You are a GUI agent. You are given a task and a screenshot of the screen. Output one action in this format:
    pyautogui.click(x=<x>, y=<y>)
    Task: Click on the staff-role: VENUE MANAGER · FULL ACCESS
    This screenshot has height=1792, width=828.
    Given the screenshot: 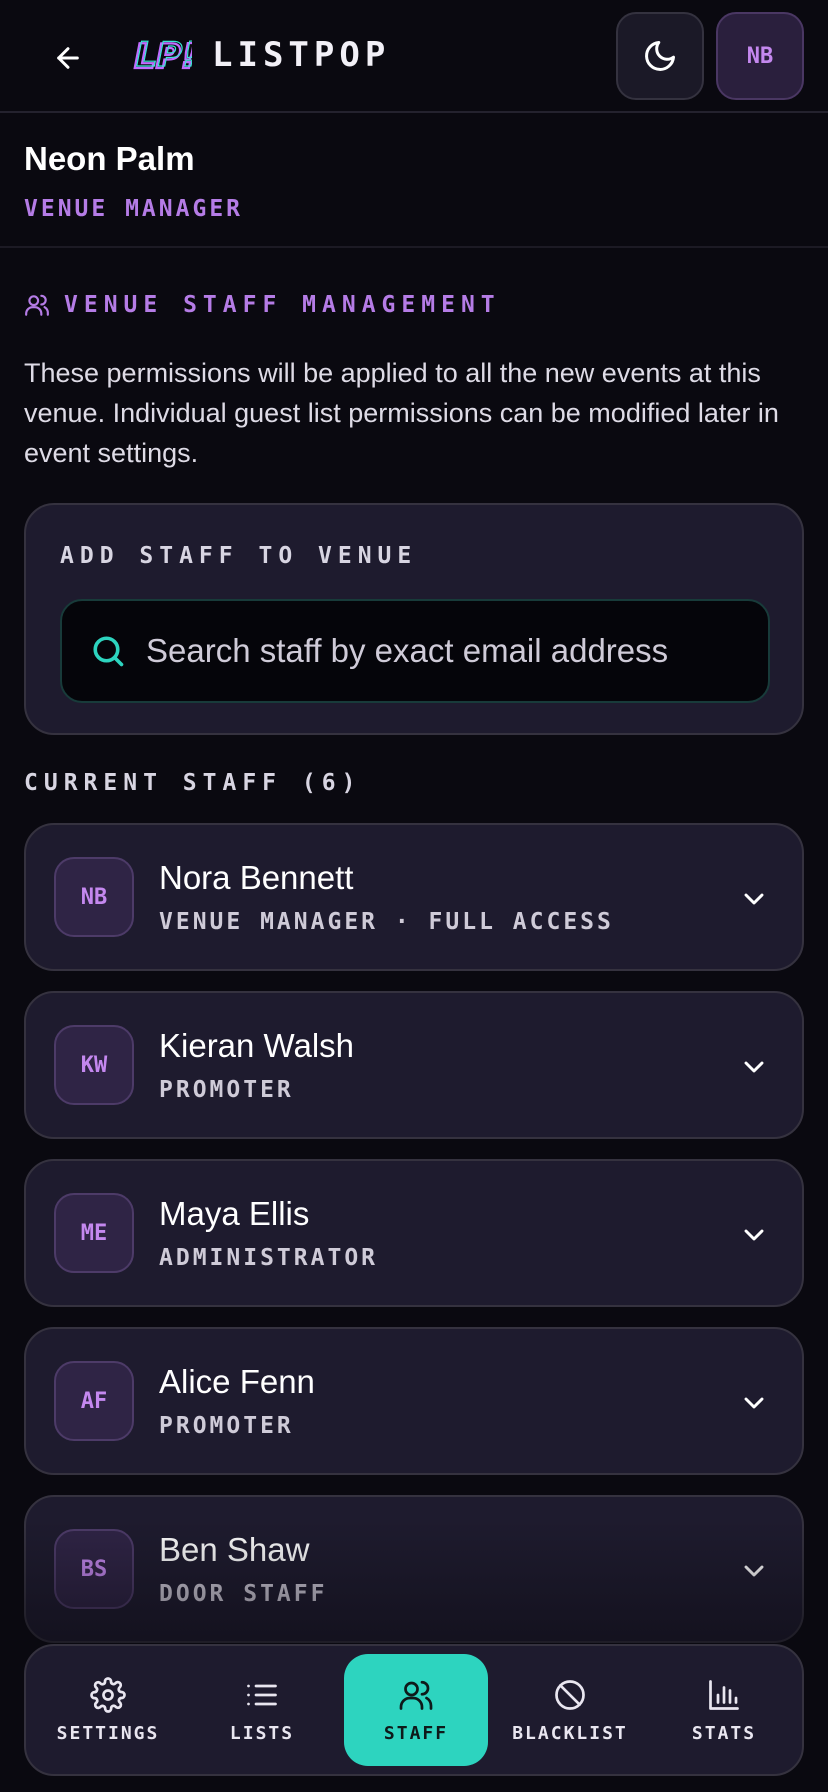 What is the action you would take?
    pyautogui.click(x=386, y=922)
    